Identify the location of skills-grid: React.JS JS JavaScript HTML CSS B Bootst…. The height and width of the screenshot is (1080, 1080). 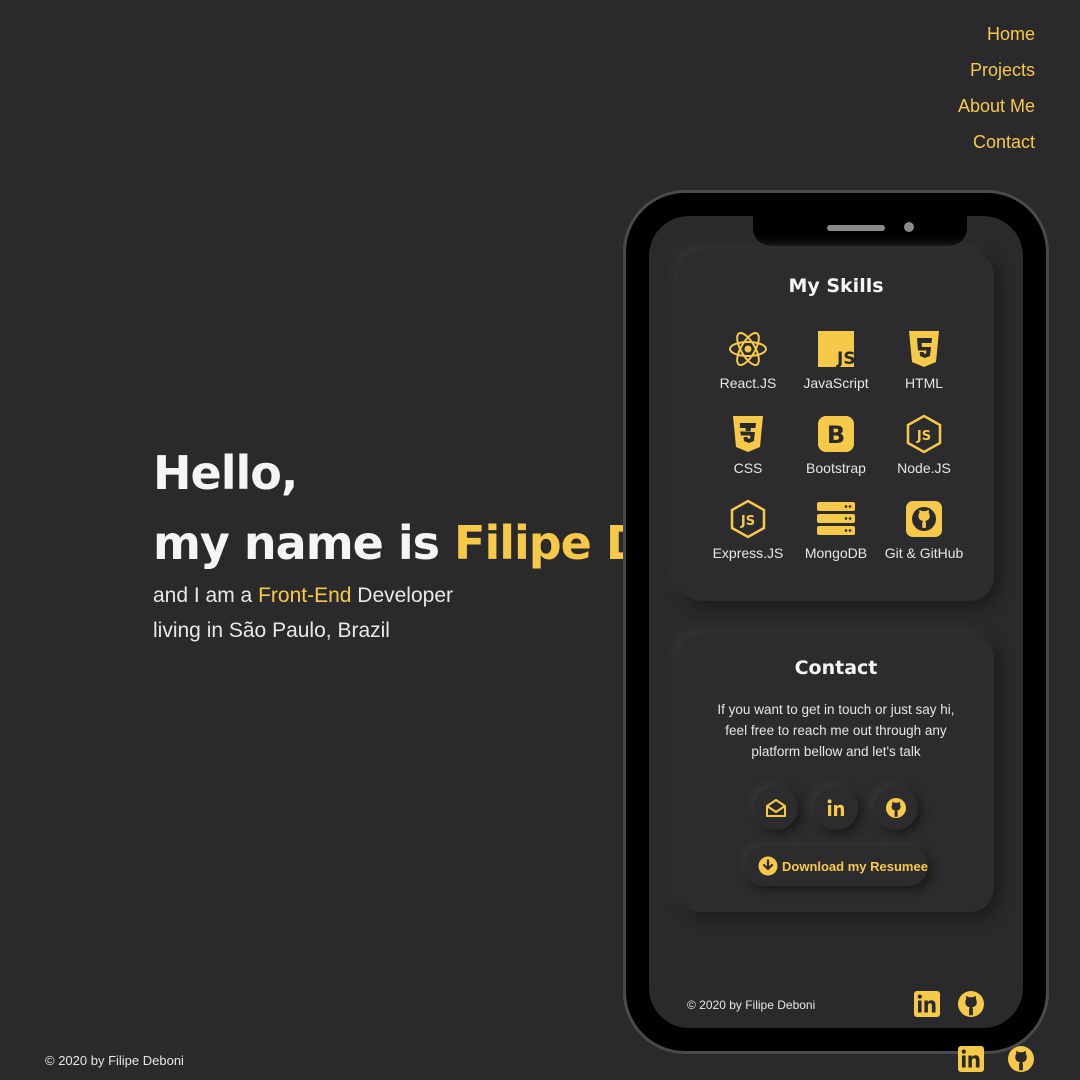
(836, 456).